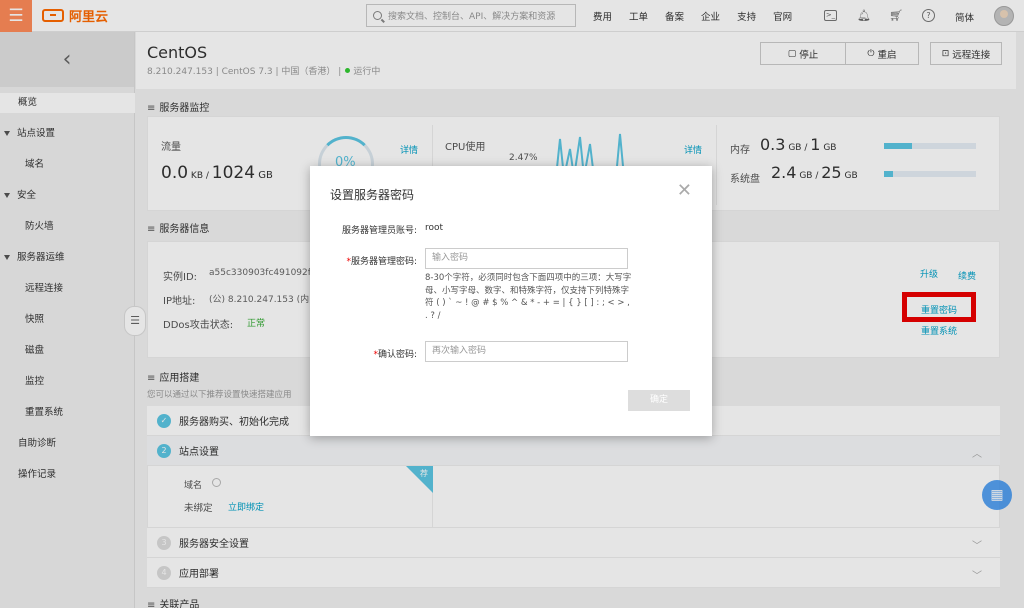 The height and width of the screenshot is (608, 1024). What do you see at coordinates (684, 190) in the screenshot?
I see `close-icon: ✕` at bounding box center [684, 190].